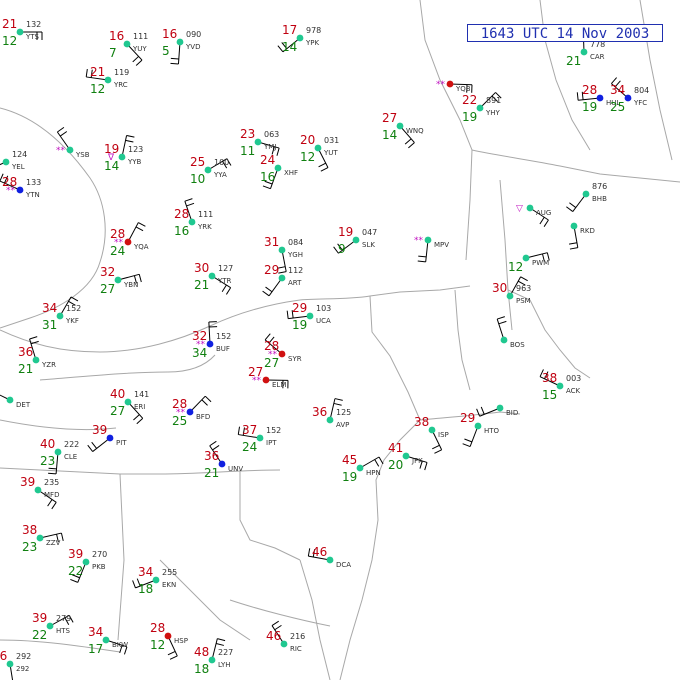  I want to click on temperature-label: 37, so click(249, 430).